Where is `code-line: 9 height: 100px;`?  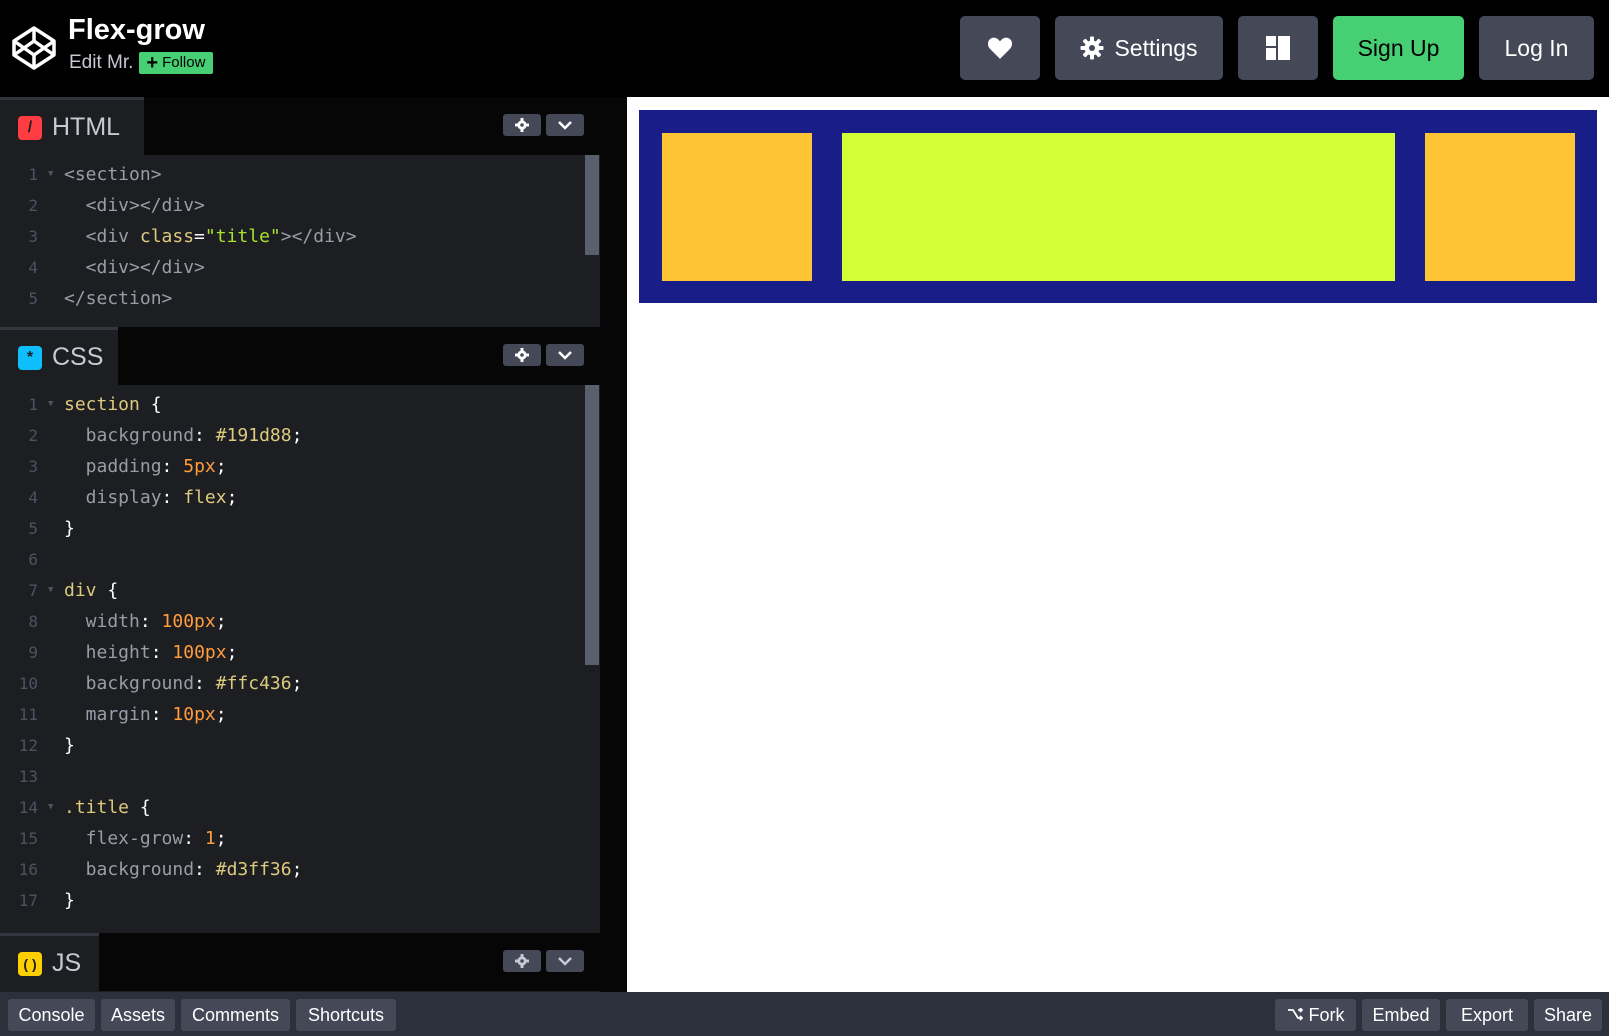 code-line: 9 height: 100px; is located at coordinates (118, 652).